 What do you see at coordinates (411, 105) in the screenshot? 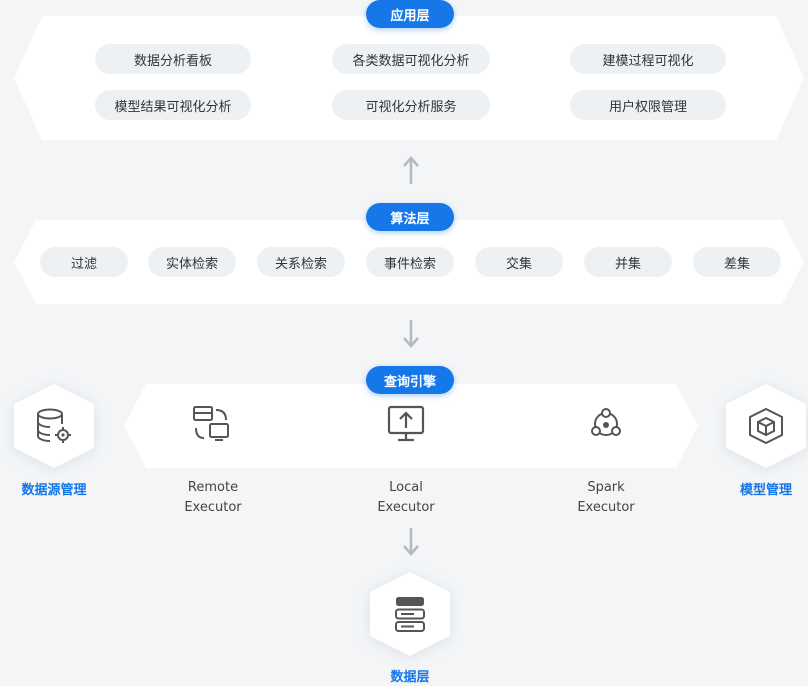
I see `app-item-visualization-service: 可视化分析服务` at bounding box center [411, 105].